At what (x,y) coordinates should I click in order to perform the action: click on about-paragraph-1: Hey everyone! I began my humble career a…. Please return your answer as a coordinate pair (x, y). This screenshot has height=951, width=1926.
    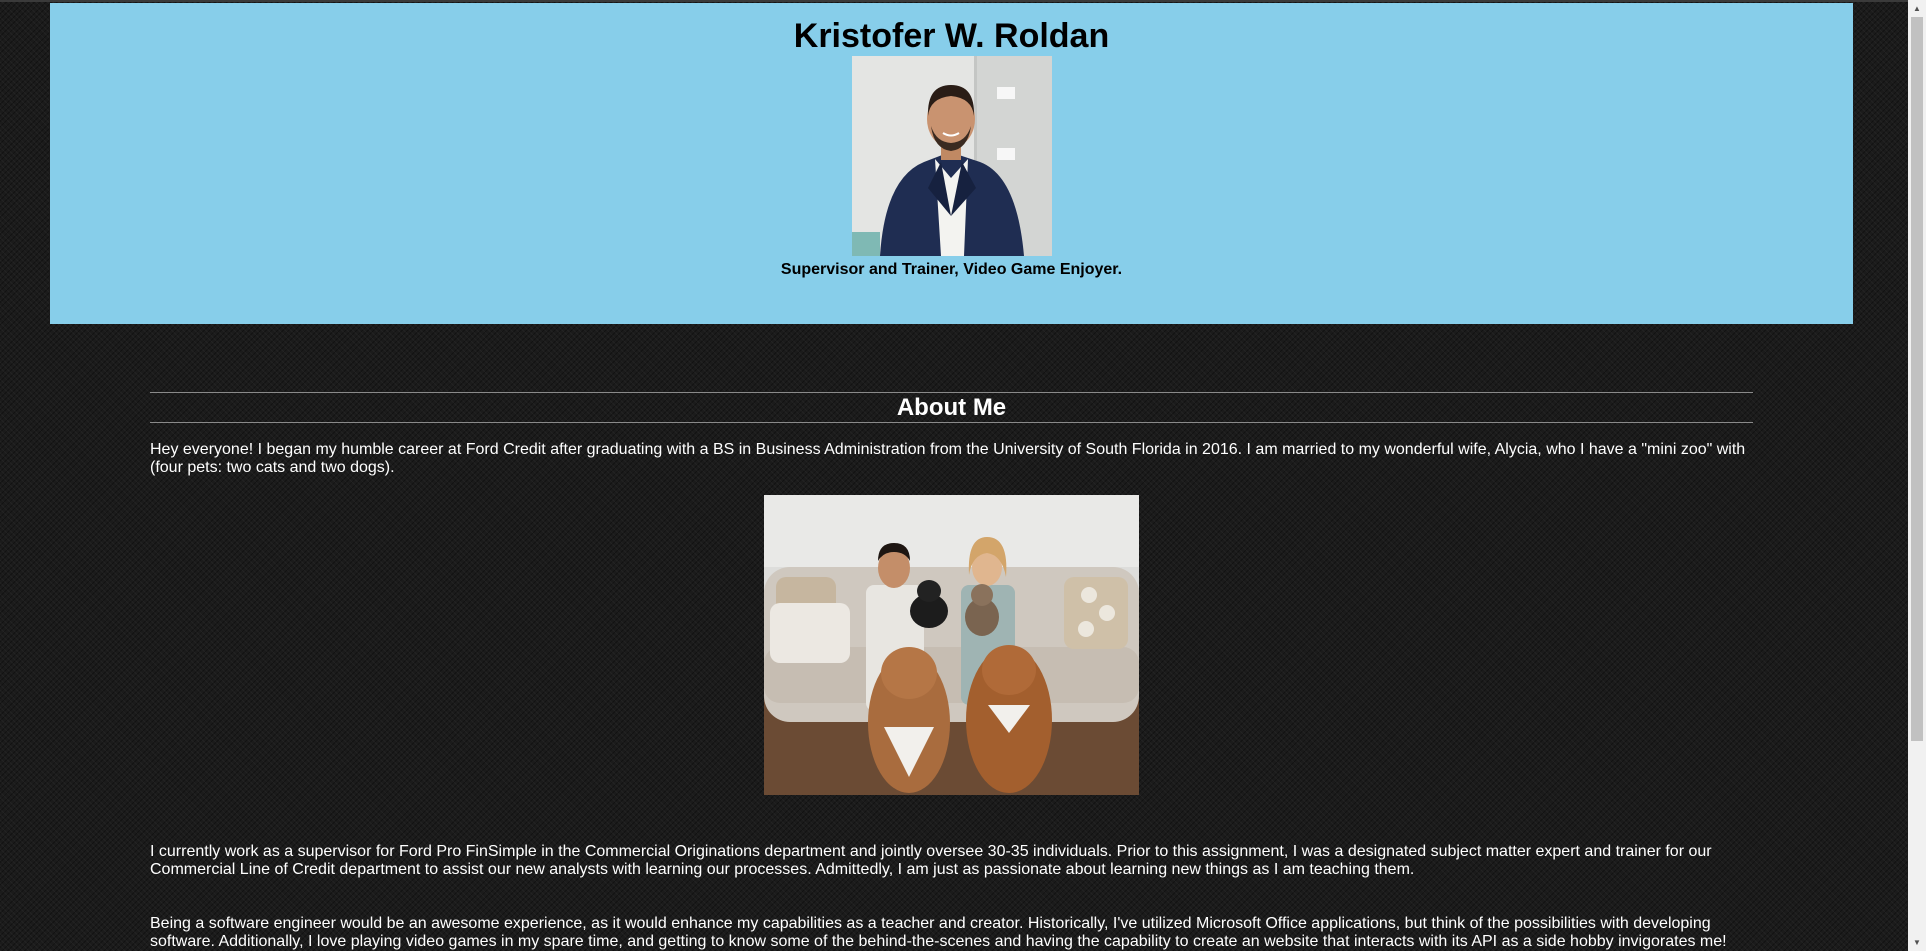
    Looking at the image, I should click on (948, 458).